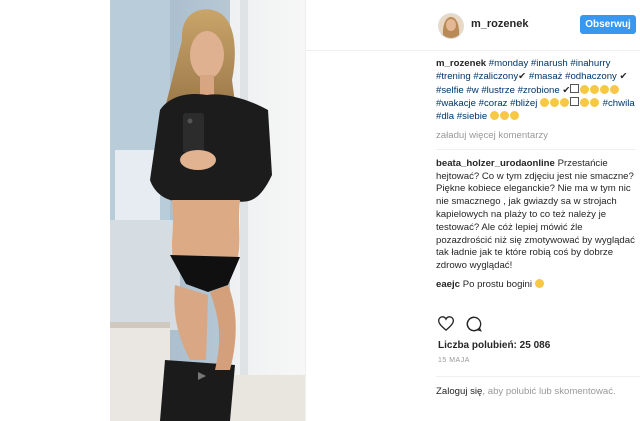 The width and height of the screenshot is (640, 421). What do you see at coordinates (454, 360) in the screenshot?
I see `post-date: 15 MAJA` at bounding box center [454, 360].